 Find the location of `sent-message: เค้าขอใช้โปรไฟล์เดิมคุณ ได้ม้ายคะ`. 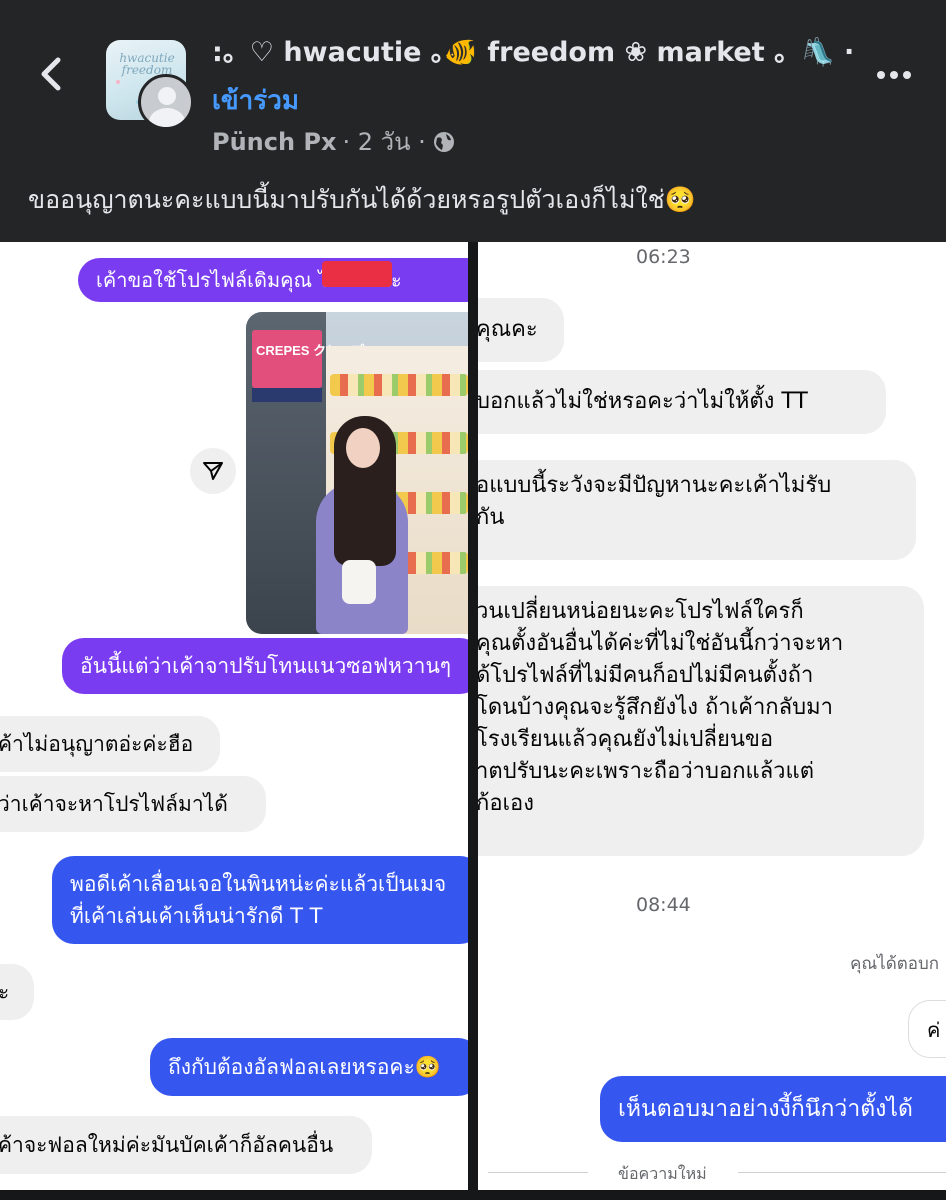

sent-message: เค้าขอใช้โปรไฟล์เดิมคุณ ได้ม้ายคะ is located at coordinates (273, 280).